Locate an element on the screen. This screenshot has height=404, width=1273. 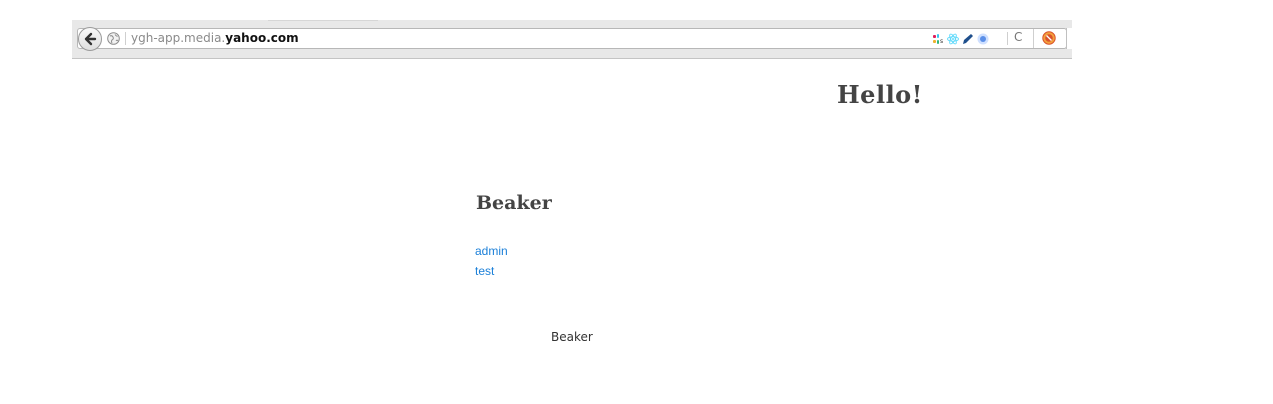
toolbar-divider is located at coordinates (1033, 38).